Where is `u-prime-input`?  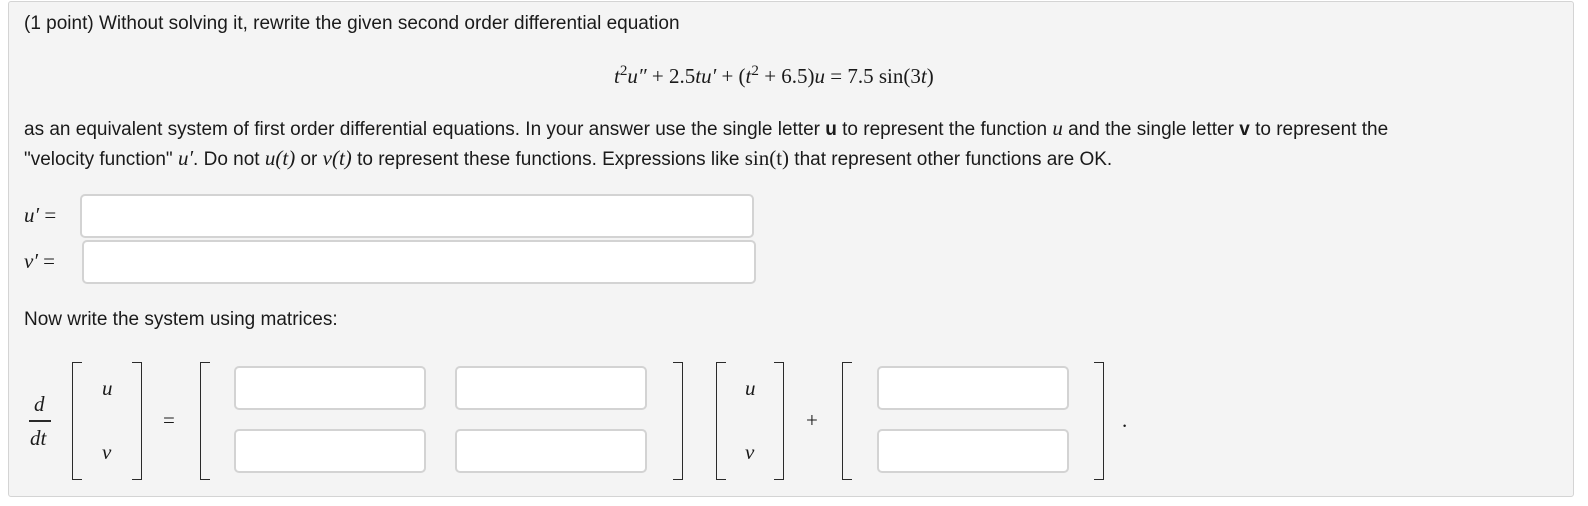 u-prime-input is located at coordinates (417, 216).